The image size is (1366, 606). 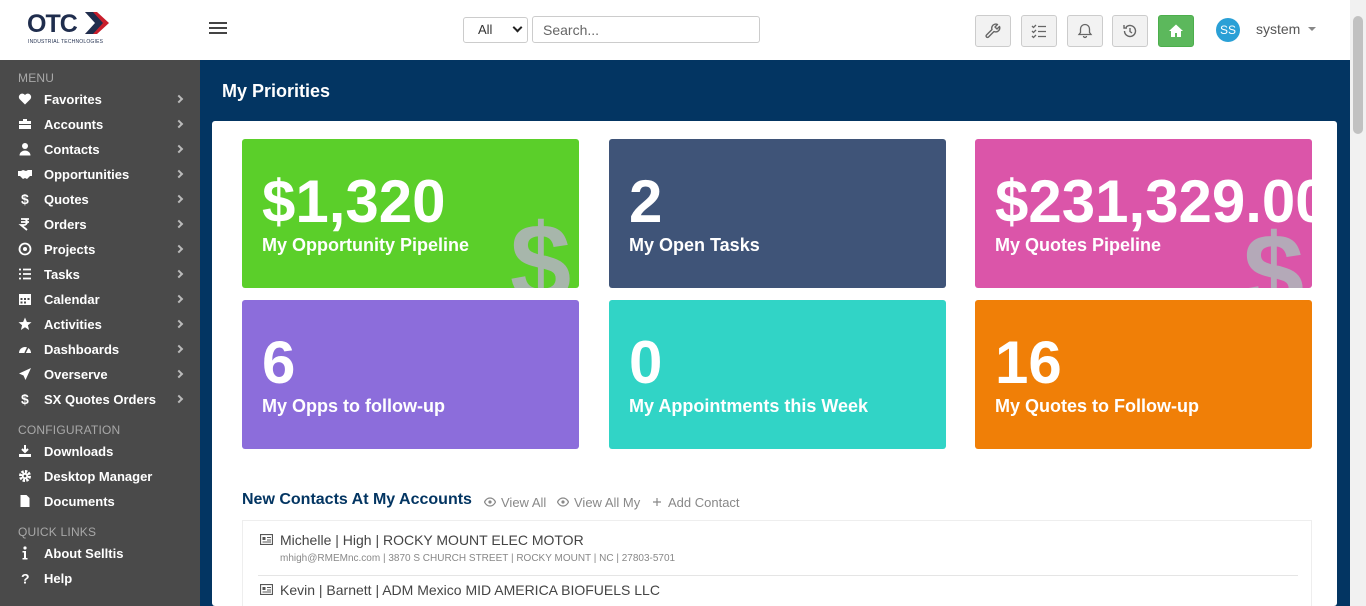 What do you see at coordinates (72, 299) in the screenshot?
I see `sidebar-item-label: Calendar` at bounding box center [72, 299].